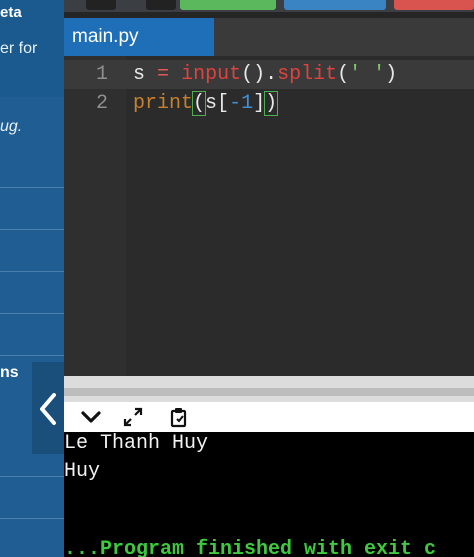  What do you see at coordinates (32, 278) in the screenshot?
I see `left-sidebar: eta er for ug. ns` at bounding box center [32, 278].